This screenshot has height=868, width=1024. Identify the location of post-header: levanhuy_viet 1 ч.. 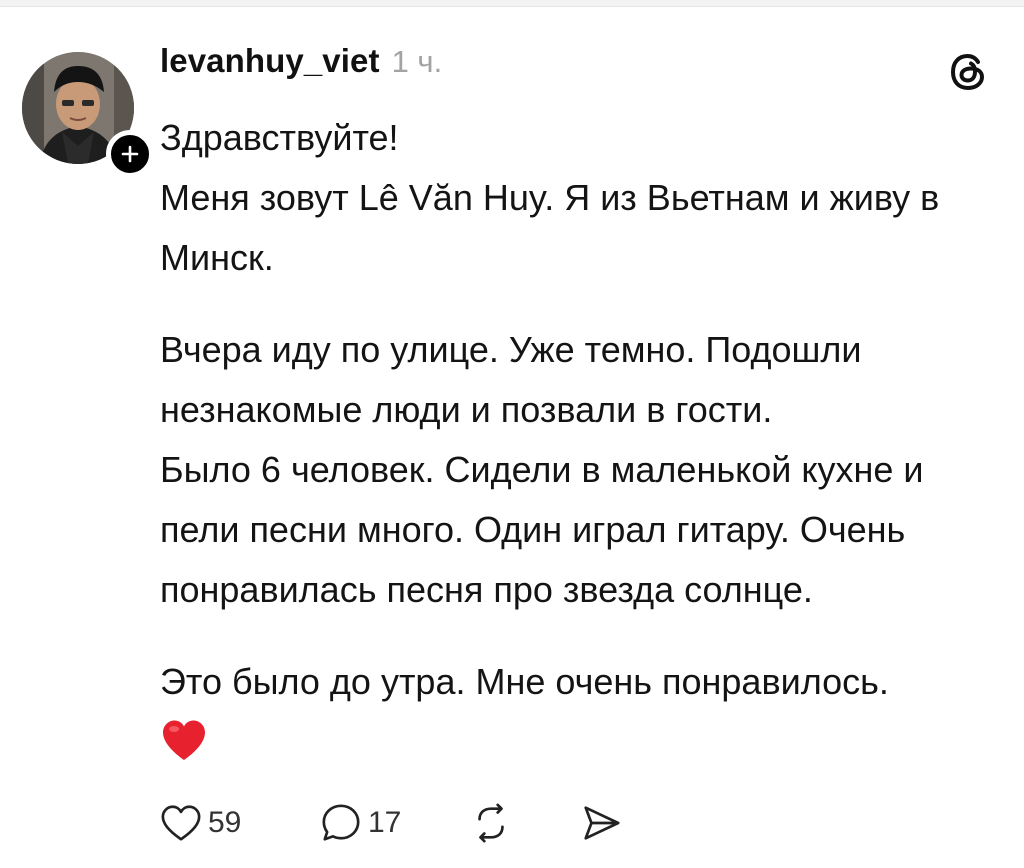
(301, 67).